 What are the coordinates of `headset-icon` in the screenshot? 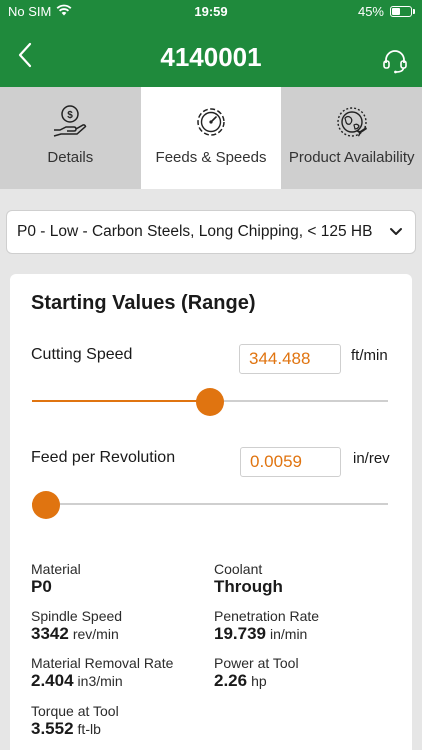 It's located at (395, 62).